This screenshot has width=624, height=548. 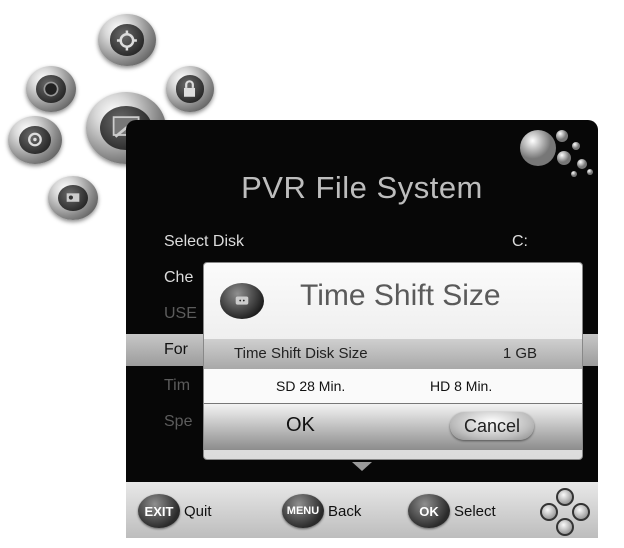 What do you see at coordinates (429, 511) in the screenshot?
I see `ok-key-icon: OK` at bounding box center [429, 511].